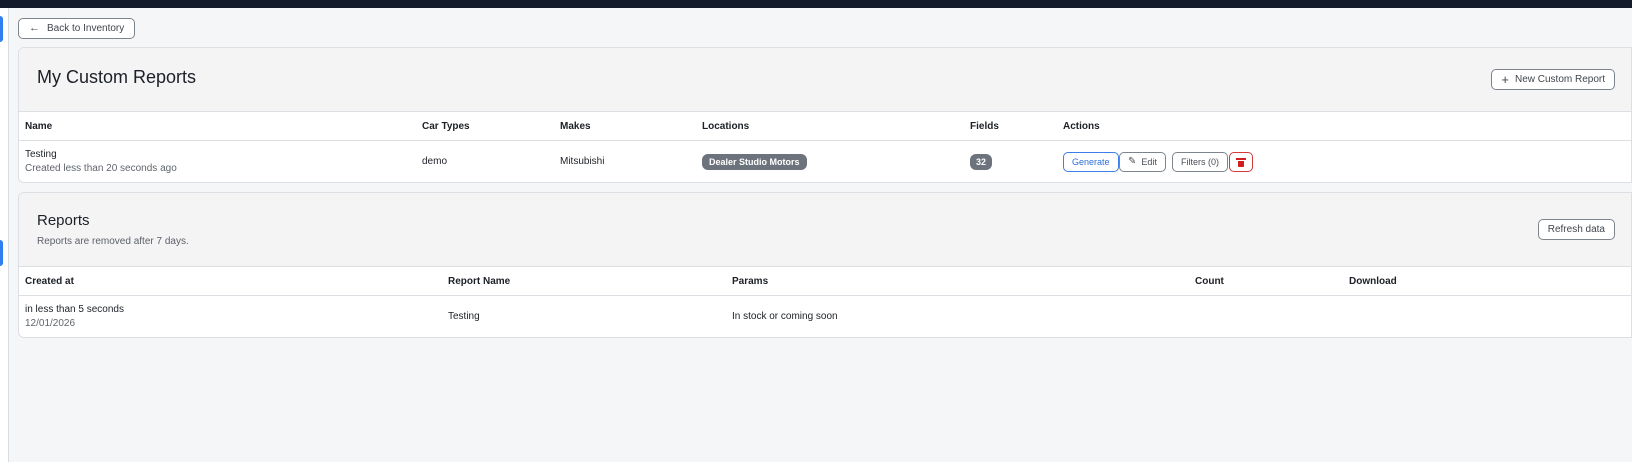 This screenshot has height=462, width=1632. I want to click on report-name: Testing, so click(41, 154).